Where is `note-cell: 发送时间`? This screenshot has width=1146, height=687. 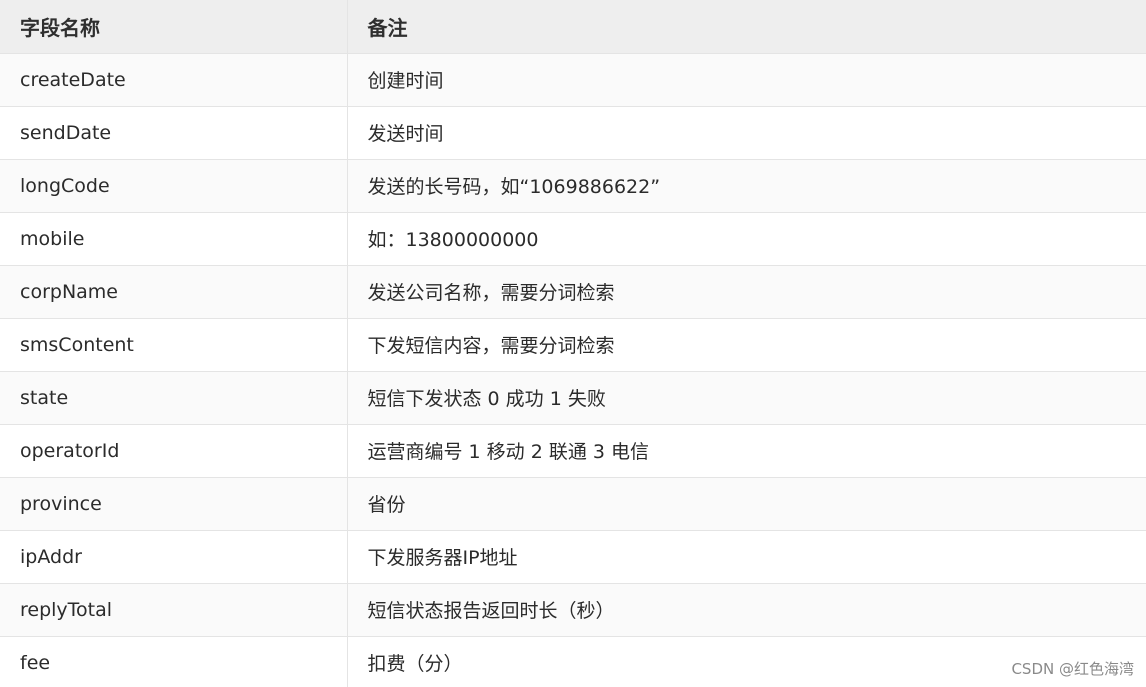
note-cell: 发送时间 is located at coordinates (746, 133).